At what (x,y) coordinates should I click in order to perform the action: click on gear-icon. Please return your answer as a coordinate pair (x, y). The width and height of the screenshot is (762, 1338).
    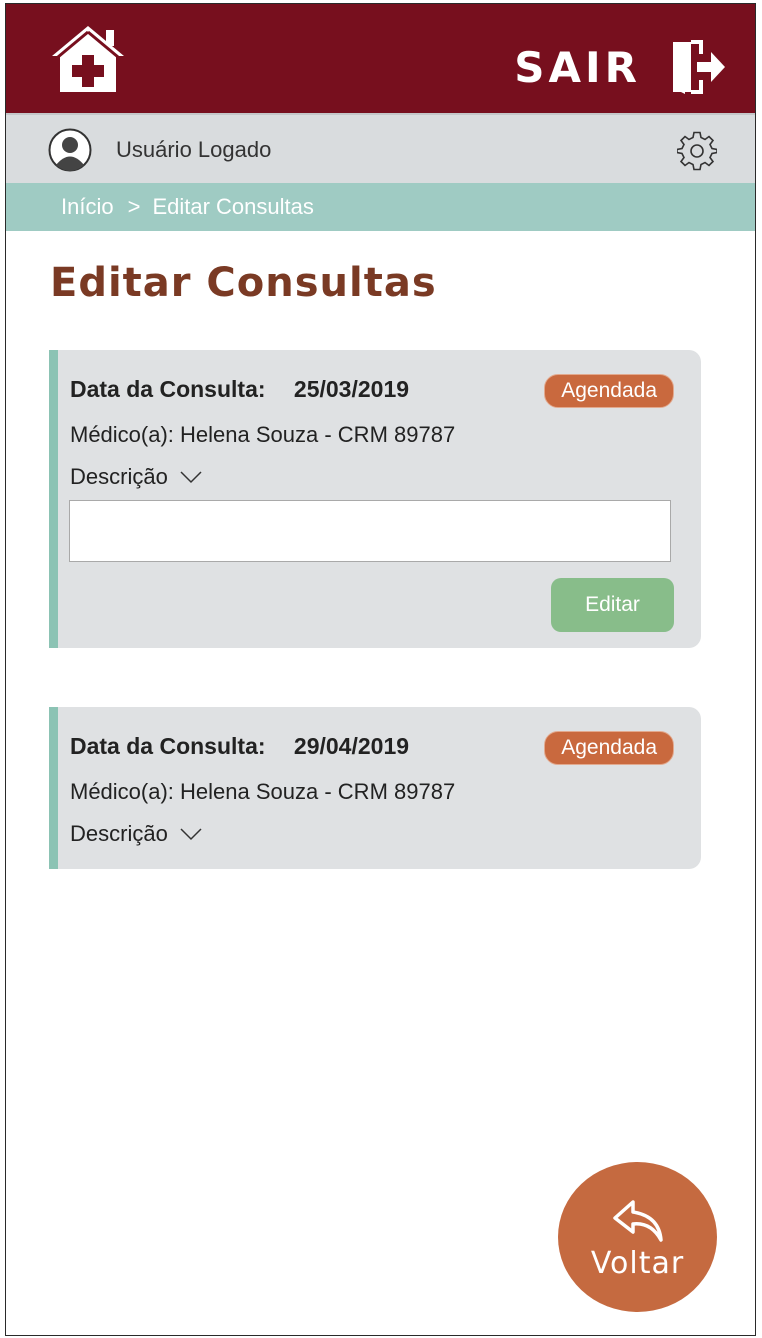
    Looking at the image, I should click on (697, 151).